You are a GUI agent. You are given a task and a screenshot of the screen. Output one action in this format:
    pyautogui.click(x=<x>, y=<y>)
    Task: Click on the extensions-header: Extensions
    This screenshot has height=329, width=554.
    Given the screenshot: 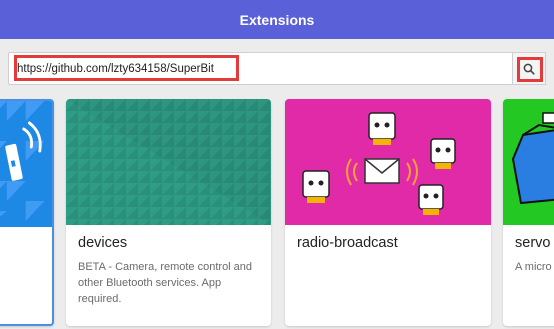 What is the action you would take?
    pyautogui.click(x=277, y=19)
    